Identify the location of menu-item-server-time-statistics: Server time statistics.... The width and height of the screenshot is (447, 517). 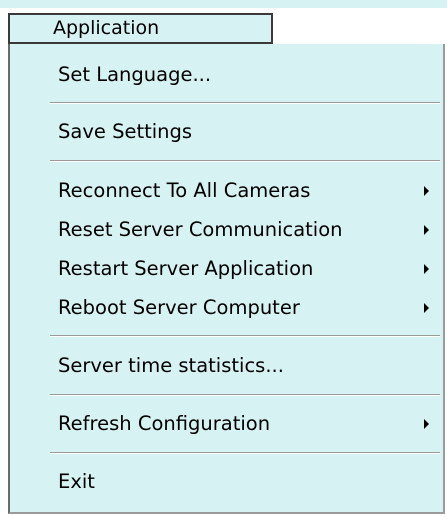
(226, 366).